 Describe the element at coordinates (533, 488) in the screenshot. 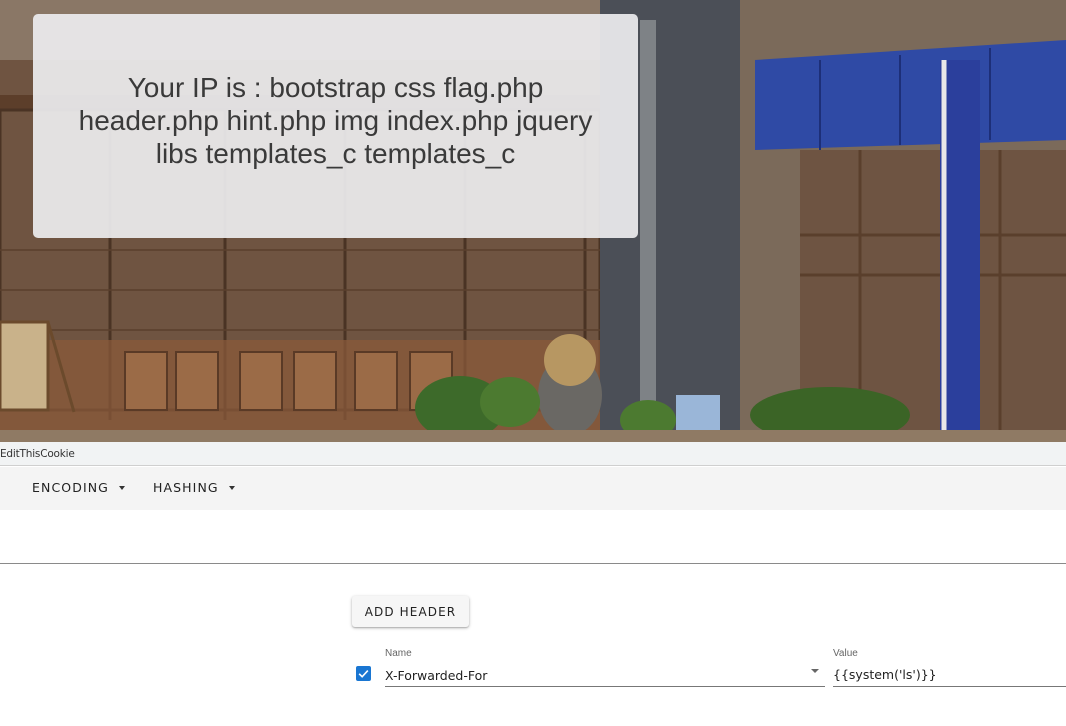

I see `hackbar-toolbar: ENCODING HASHING` at that location.